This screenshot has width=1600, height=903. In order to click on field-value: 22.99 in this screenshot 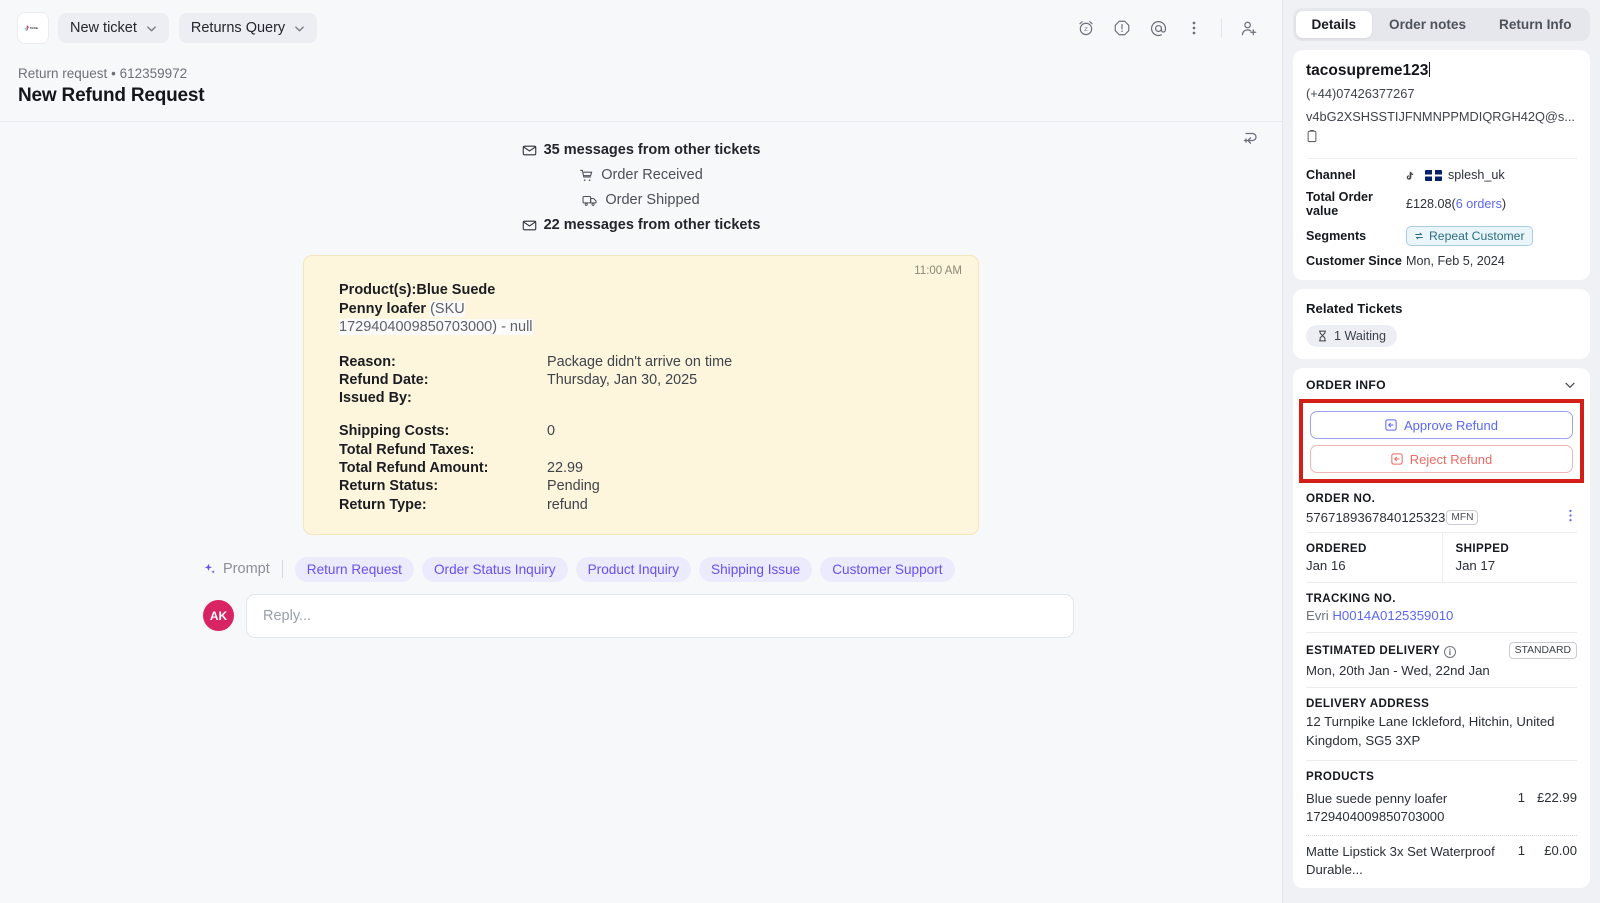, I will do `click(565, 468)`.